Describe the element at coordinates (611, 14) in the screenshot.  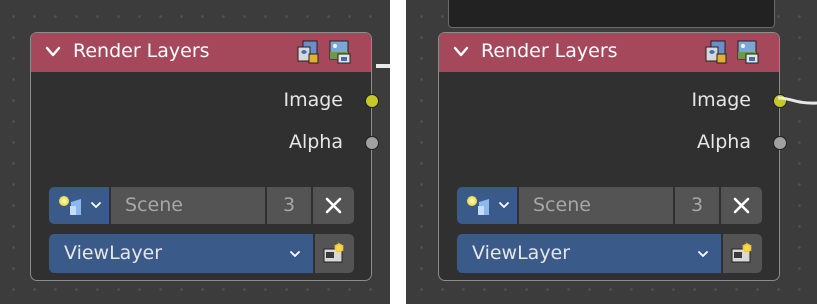
I see `frame-node` at that location.